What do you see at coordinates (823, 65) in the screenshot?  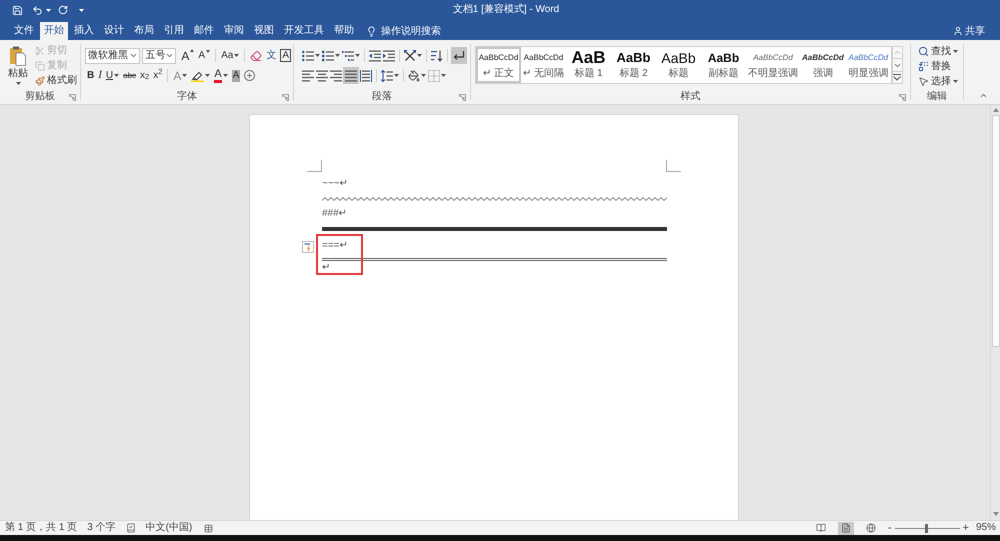 I see `style-option: AaBbCcDd 强调` at bounding box center [823, 65].